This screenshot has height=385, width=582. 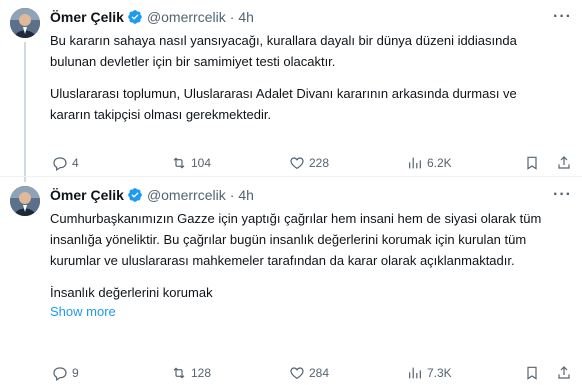 What do you see at coordinates (439, 163) in the screenshot?
I see `views-count: 6.2K` at bounding box center [439, 163].